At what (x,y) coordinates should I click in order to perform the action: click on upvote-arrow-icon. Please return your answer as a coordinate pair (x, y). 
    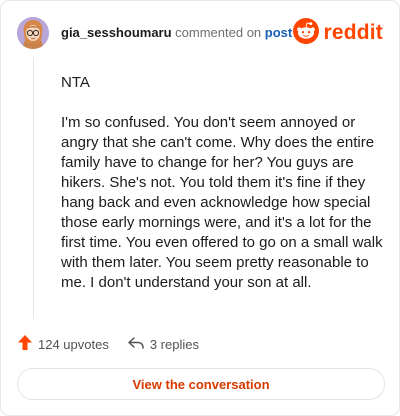
    Looking at the image, I should click on (25, 344).